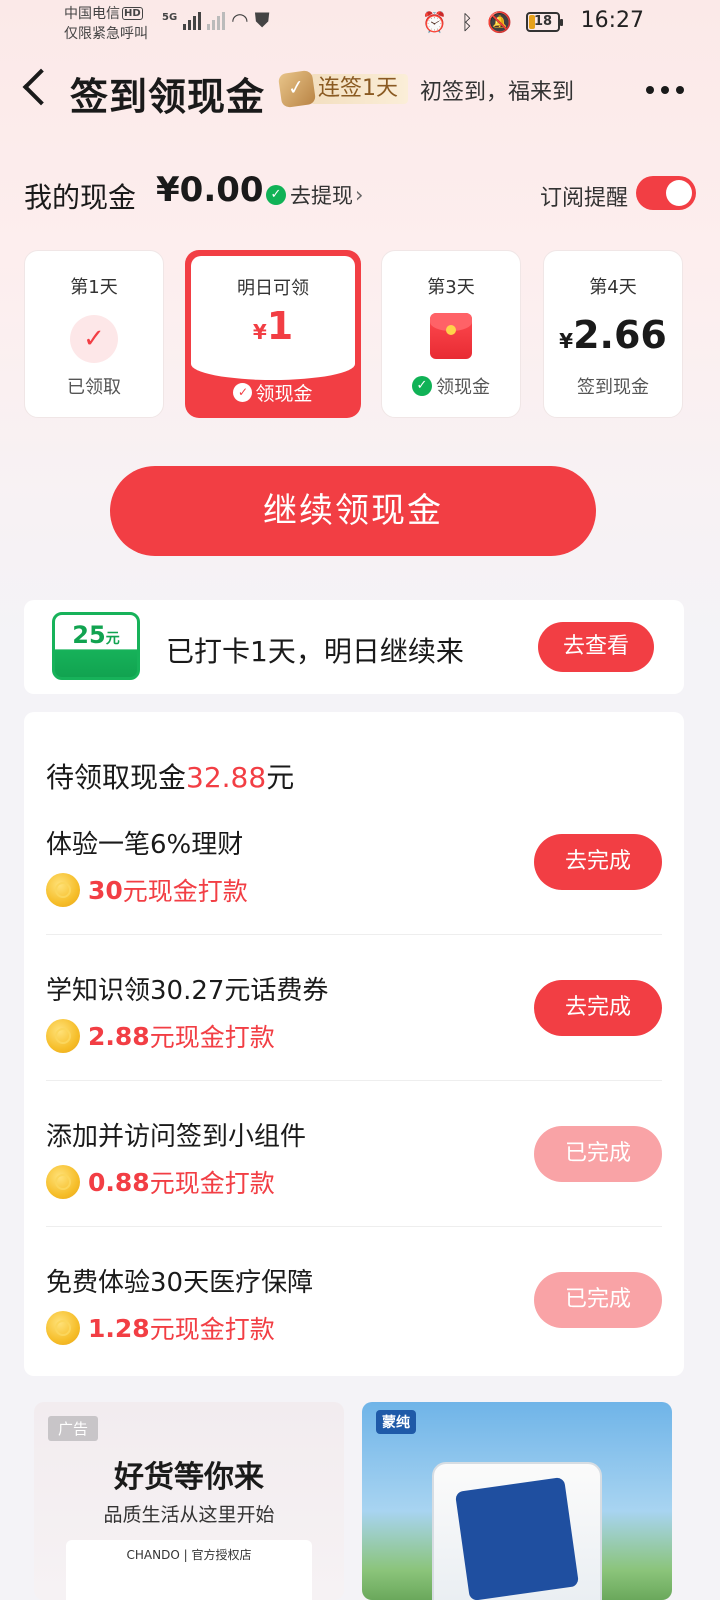 Image resolution: width=720 pixels, height=1600 pixels. I want to click on tomorrow-card-top: 明日可领 ¥1, so click(273, 318).